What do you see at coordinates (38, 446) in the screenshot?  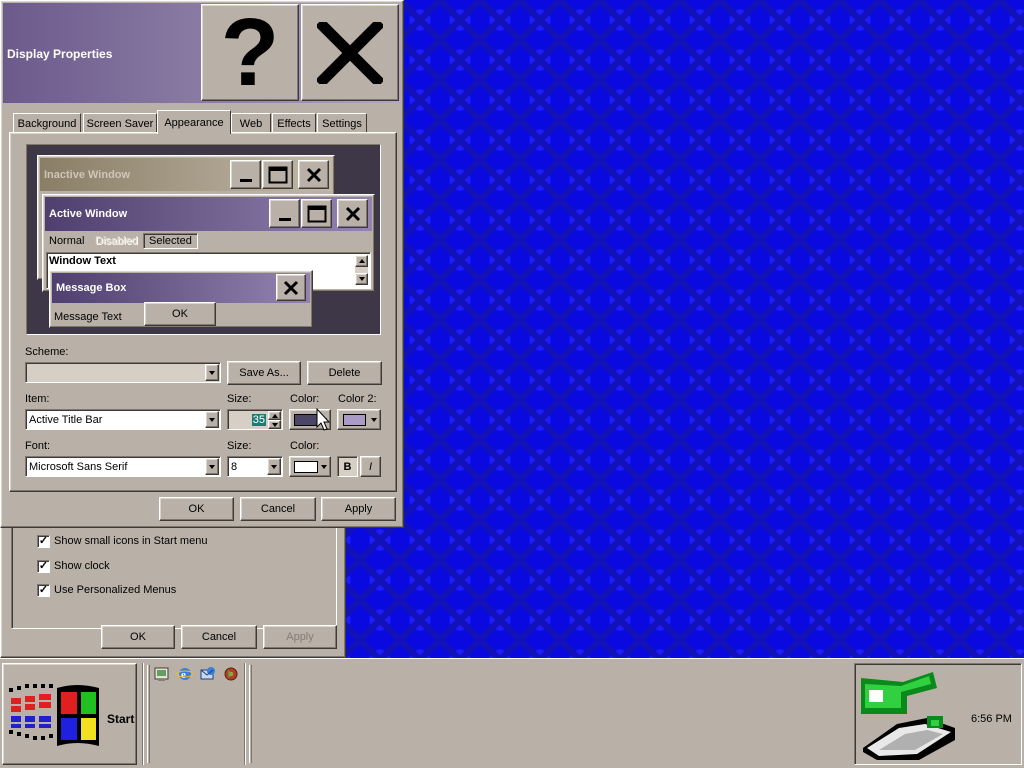 I see `font-label: Font:` at bounding box center [38, 446].